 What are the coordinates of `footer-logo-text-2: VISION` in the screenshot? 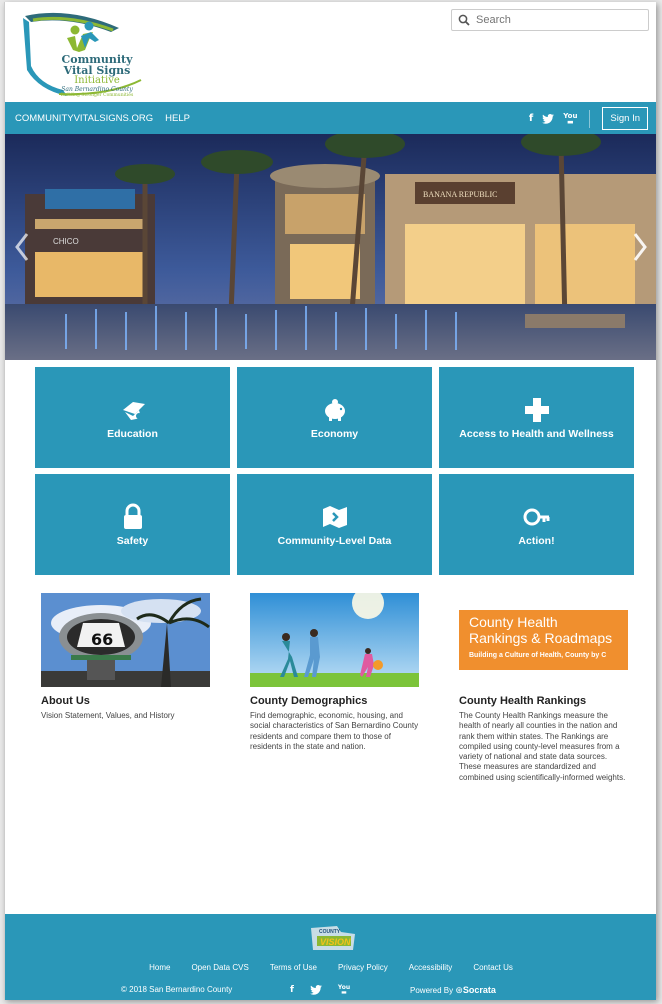 It's located at (335, 942).